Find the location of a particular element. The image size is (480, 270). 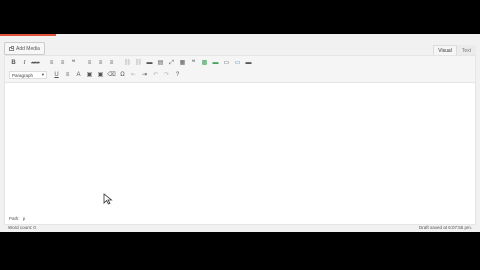

toolbar-row-2: Paragraph ▾ U ≡ A ▣ ▣ ⌫ Ω ⇤ ⇥ ↶ ↷? is located at coordinates (95, 75).